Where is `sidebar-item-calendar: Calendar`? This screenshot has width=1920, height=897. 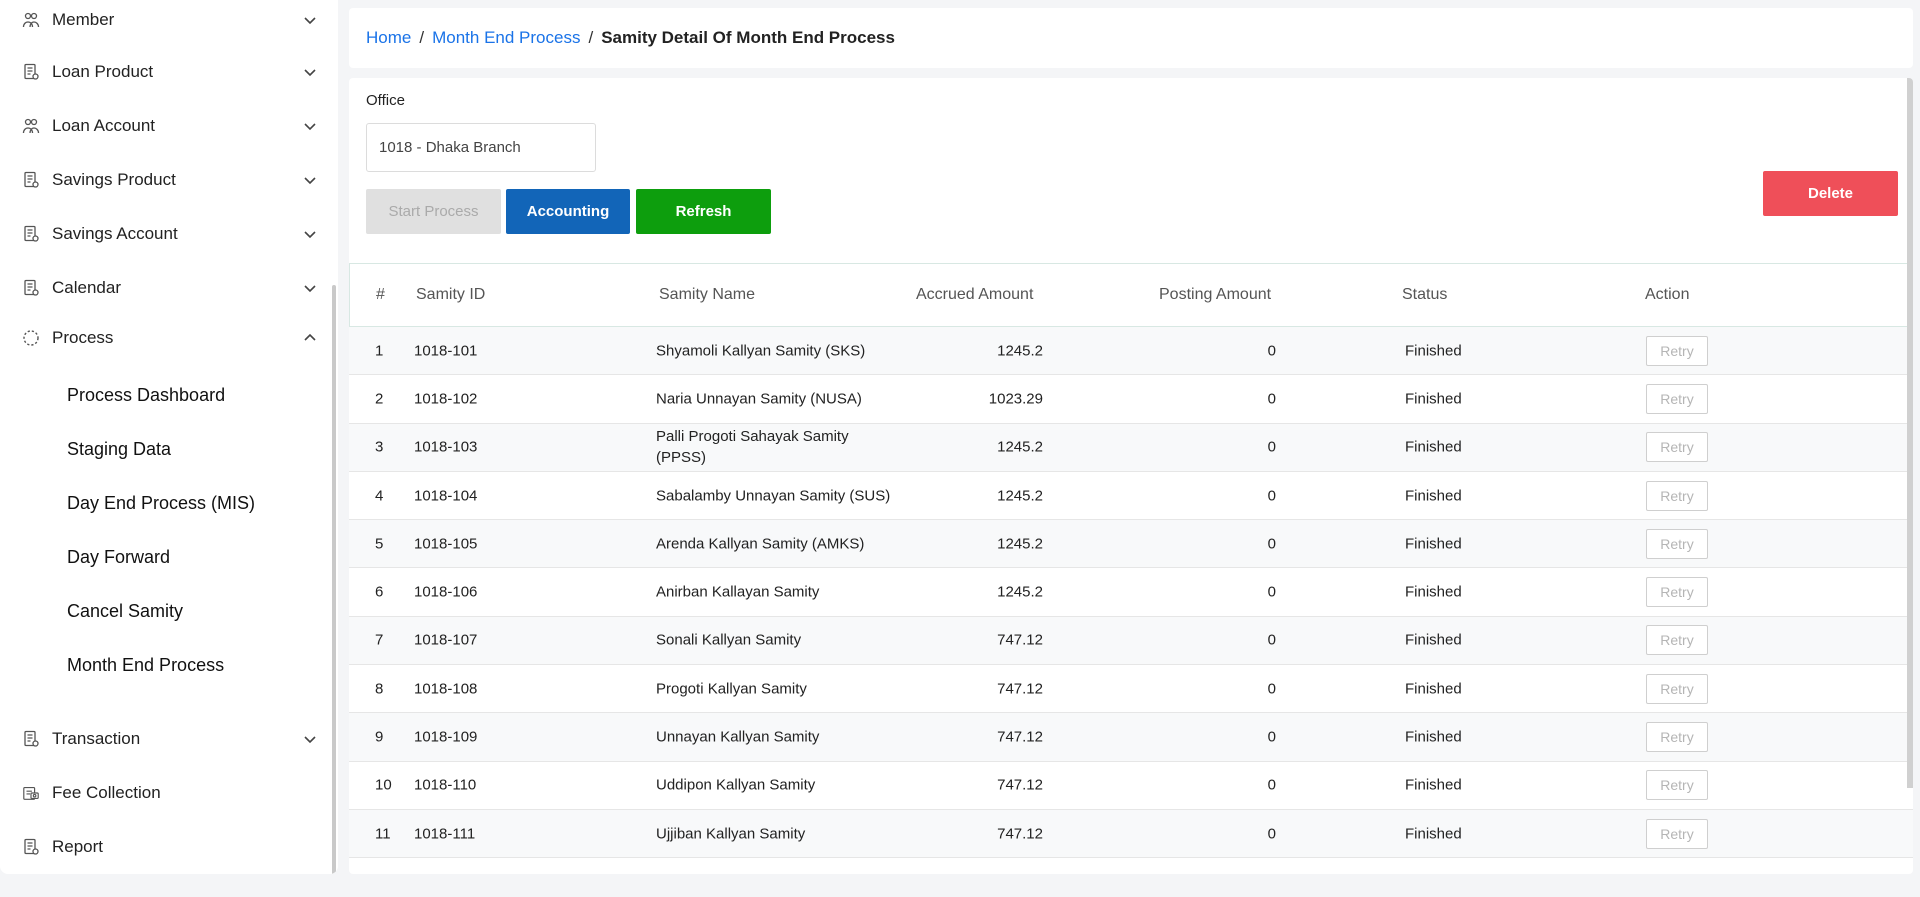 sidebar-item-calendar: Calendar is located at coordinates (165, 288).